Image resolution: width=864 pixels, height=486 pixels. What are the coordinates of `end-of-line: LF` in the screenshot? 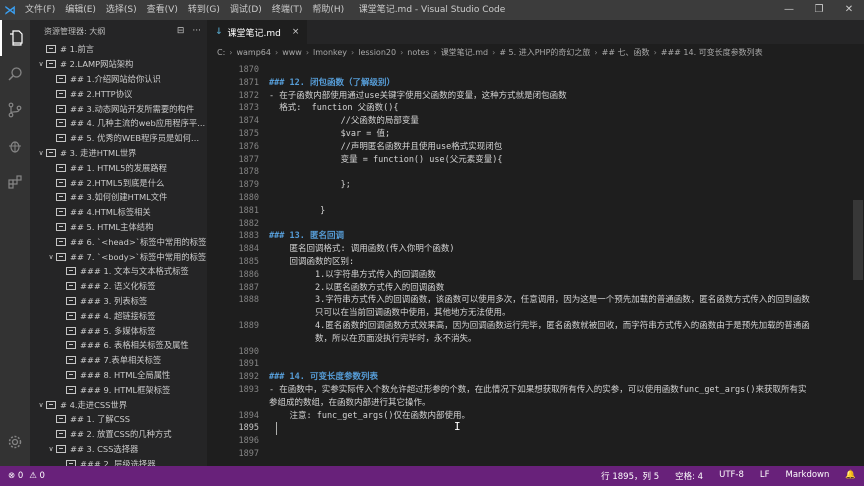 It's located at (765, 476).